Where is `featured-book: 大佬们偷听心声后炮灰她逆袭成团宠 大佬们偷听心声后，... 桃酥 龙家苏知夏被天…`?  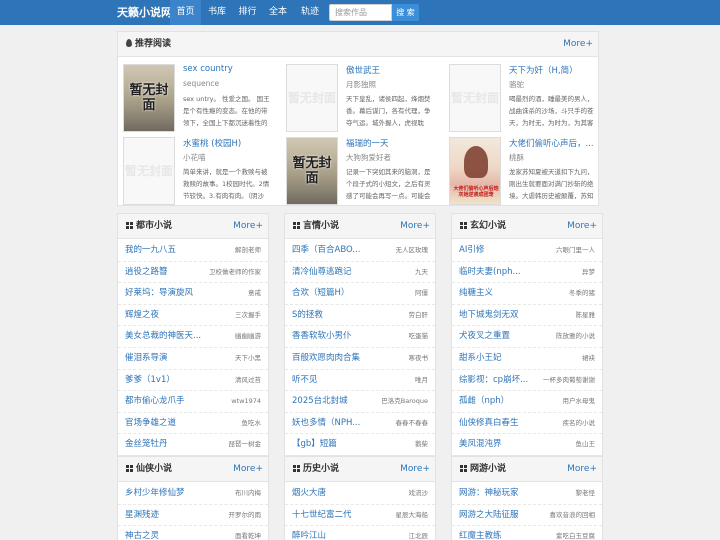
featured-book: 大佬们偷听心声后炮灰她逆袭成团宠 大佬们偷听心声后，... 桃酥 龙家苏知夏被天… is located at coordinates (524, 171).